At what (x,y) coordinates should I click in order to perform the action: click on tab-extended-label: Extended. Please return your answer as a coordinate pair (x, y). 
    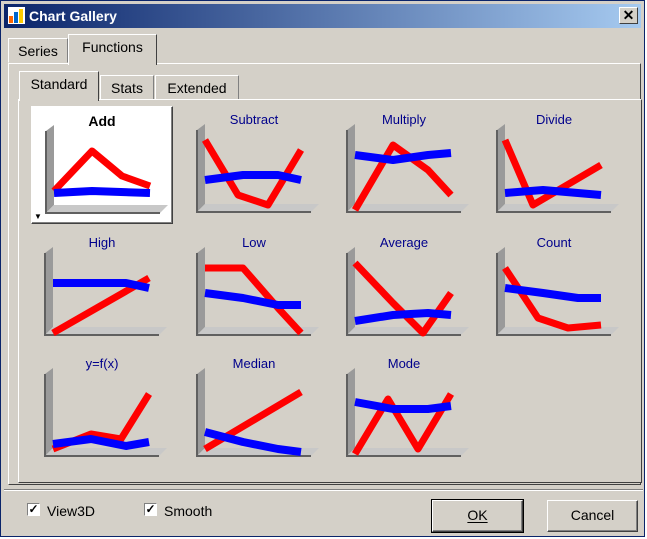
    Looking at the image, I should click on (197, 88).